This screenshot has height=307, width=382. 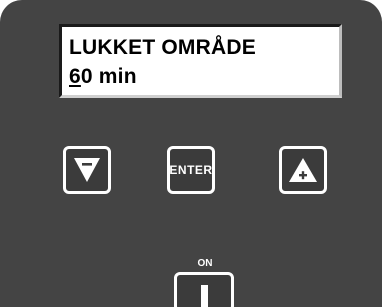 I want to click on increase-button, so click(x=303, y=170).